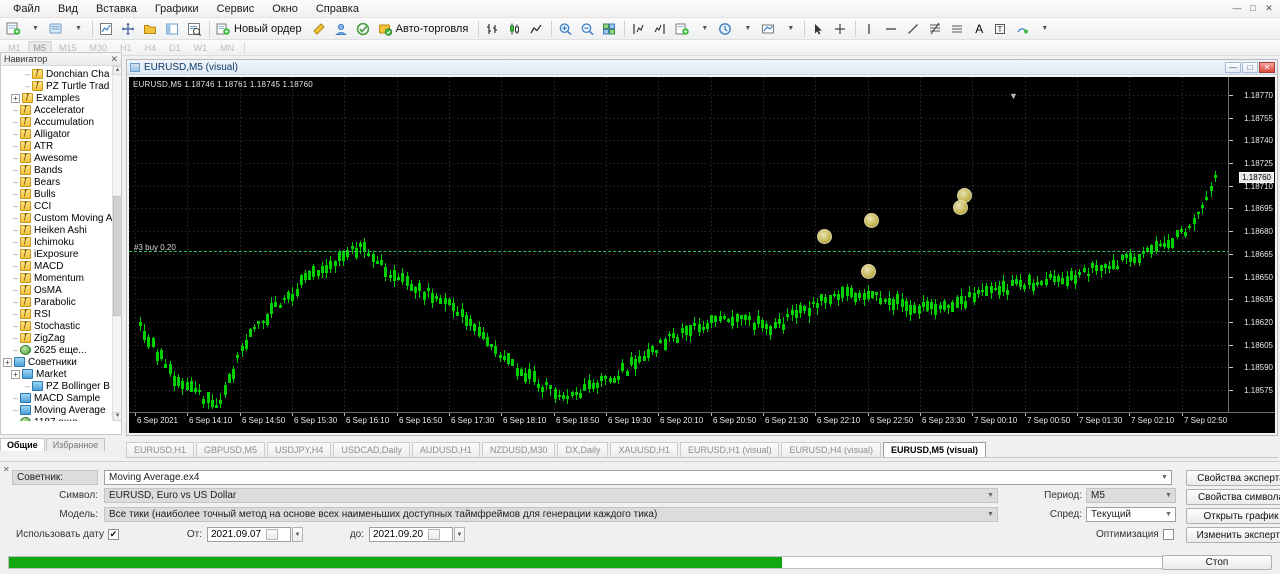 The width and height of the screenshot is (1280, 574). What do you see at coordinates (1250, 67) in the screenshot?
I see `chart-maximize-icon: □` at bounding box center [1250, 67].